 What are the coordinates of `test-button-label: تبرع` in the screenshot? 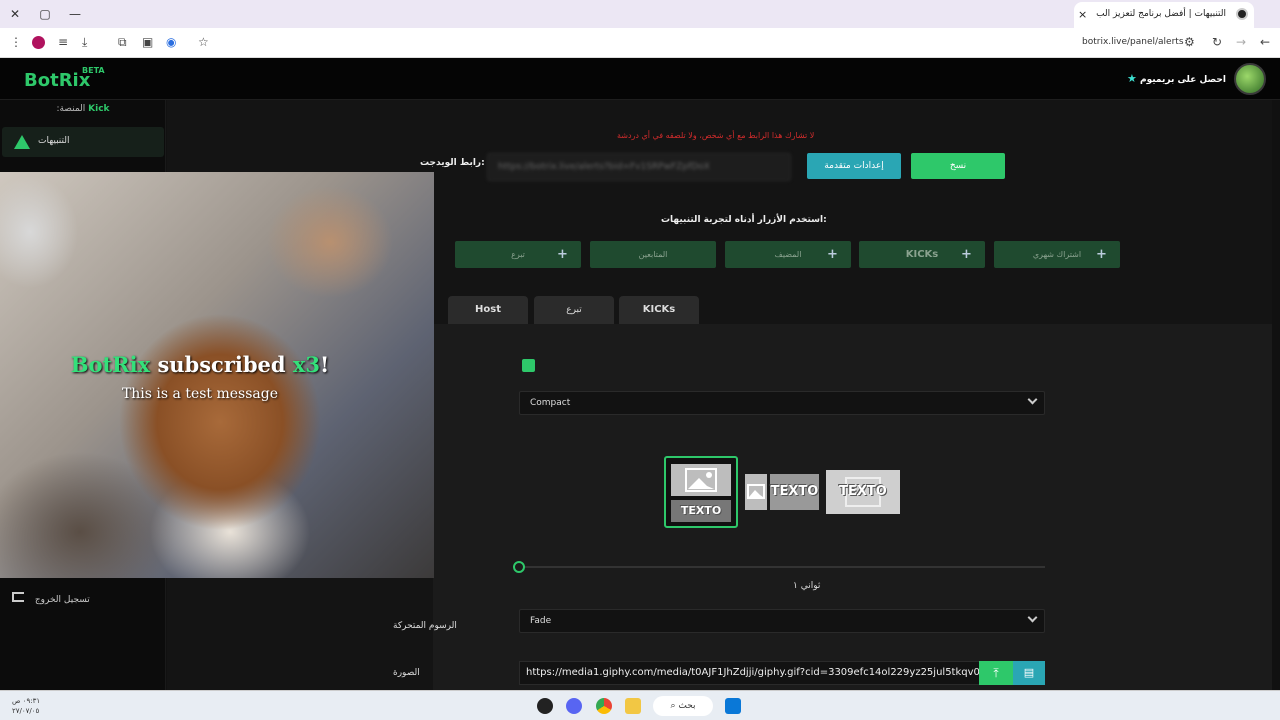 It's located at (518, 254).